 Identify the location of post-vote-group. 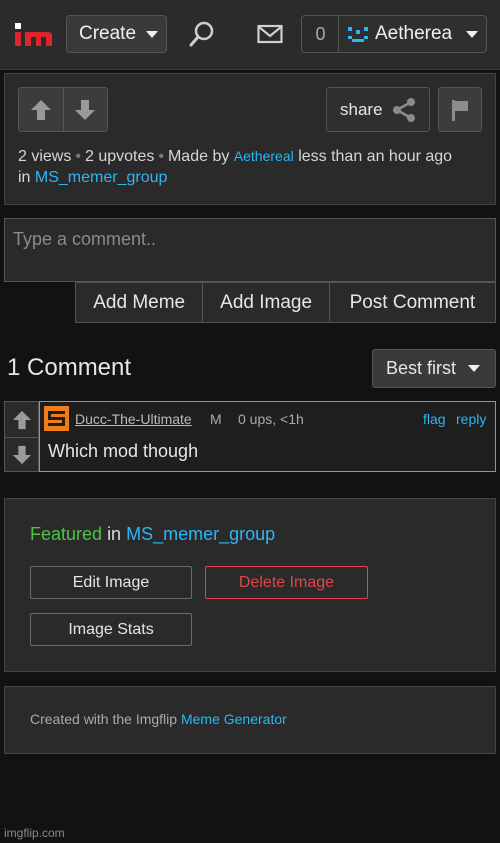
(63, 109).